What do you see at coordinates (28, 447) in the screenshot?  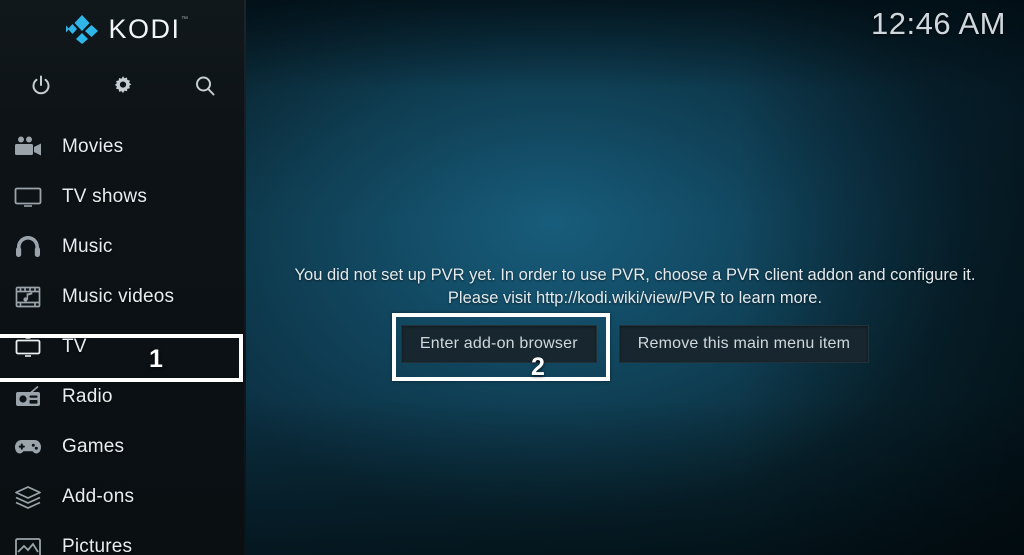 I see `gamepad-icon` at bounding box center [28, 447].